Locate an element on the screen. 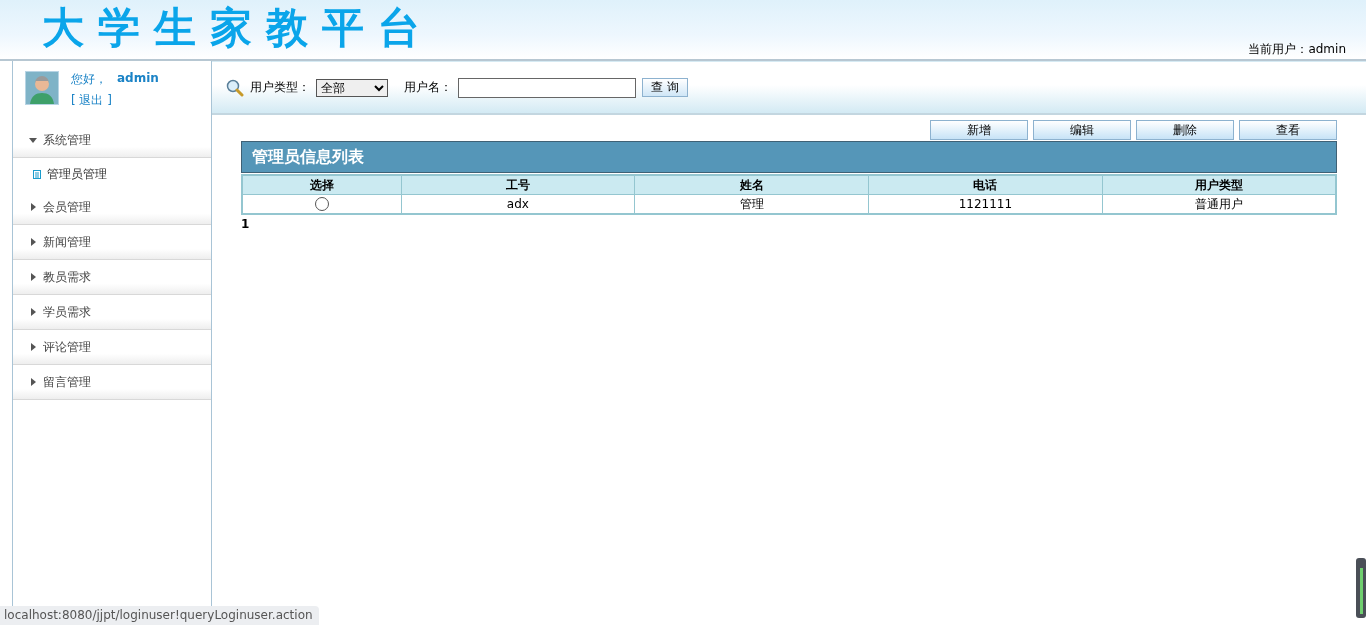  field-label: 用户名： is located at coordinates (428, 87).